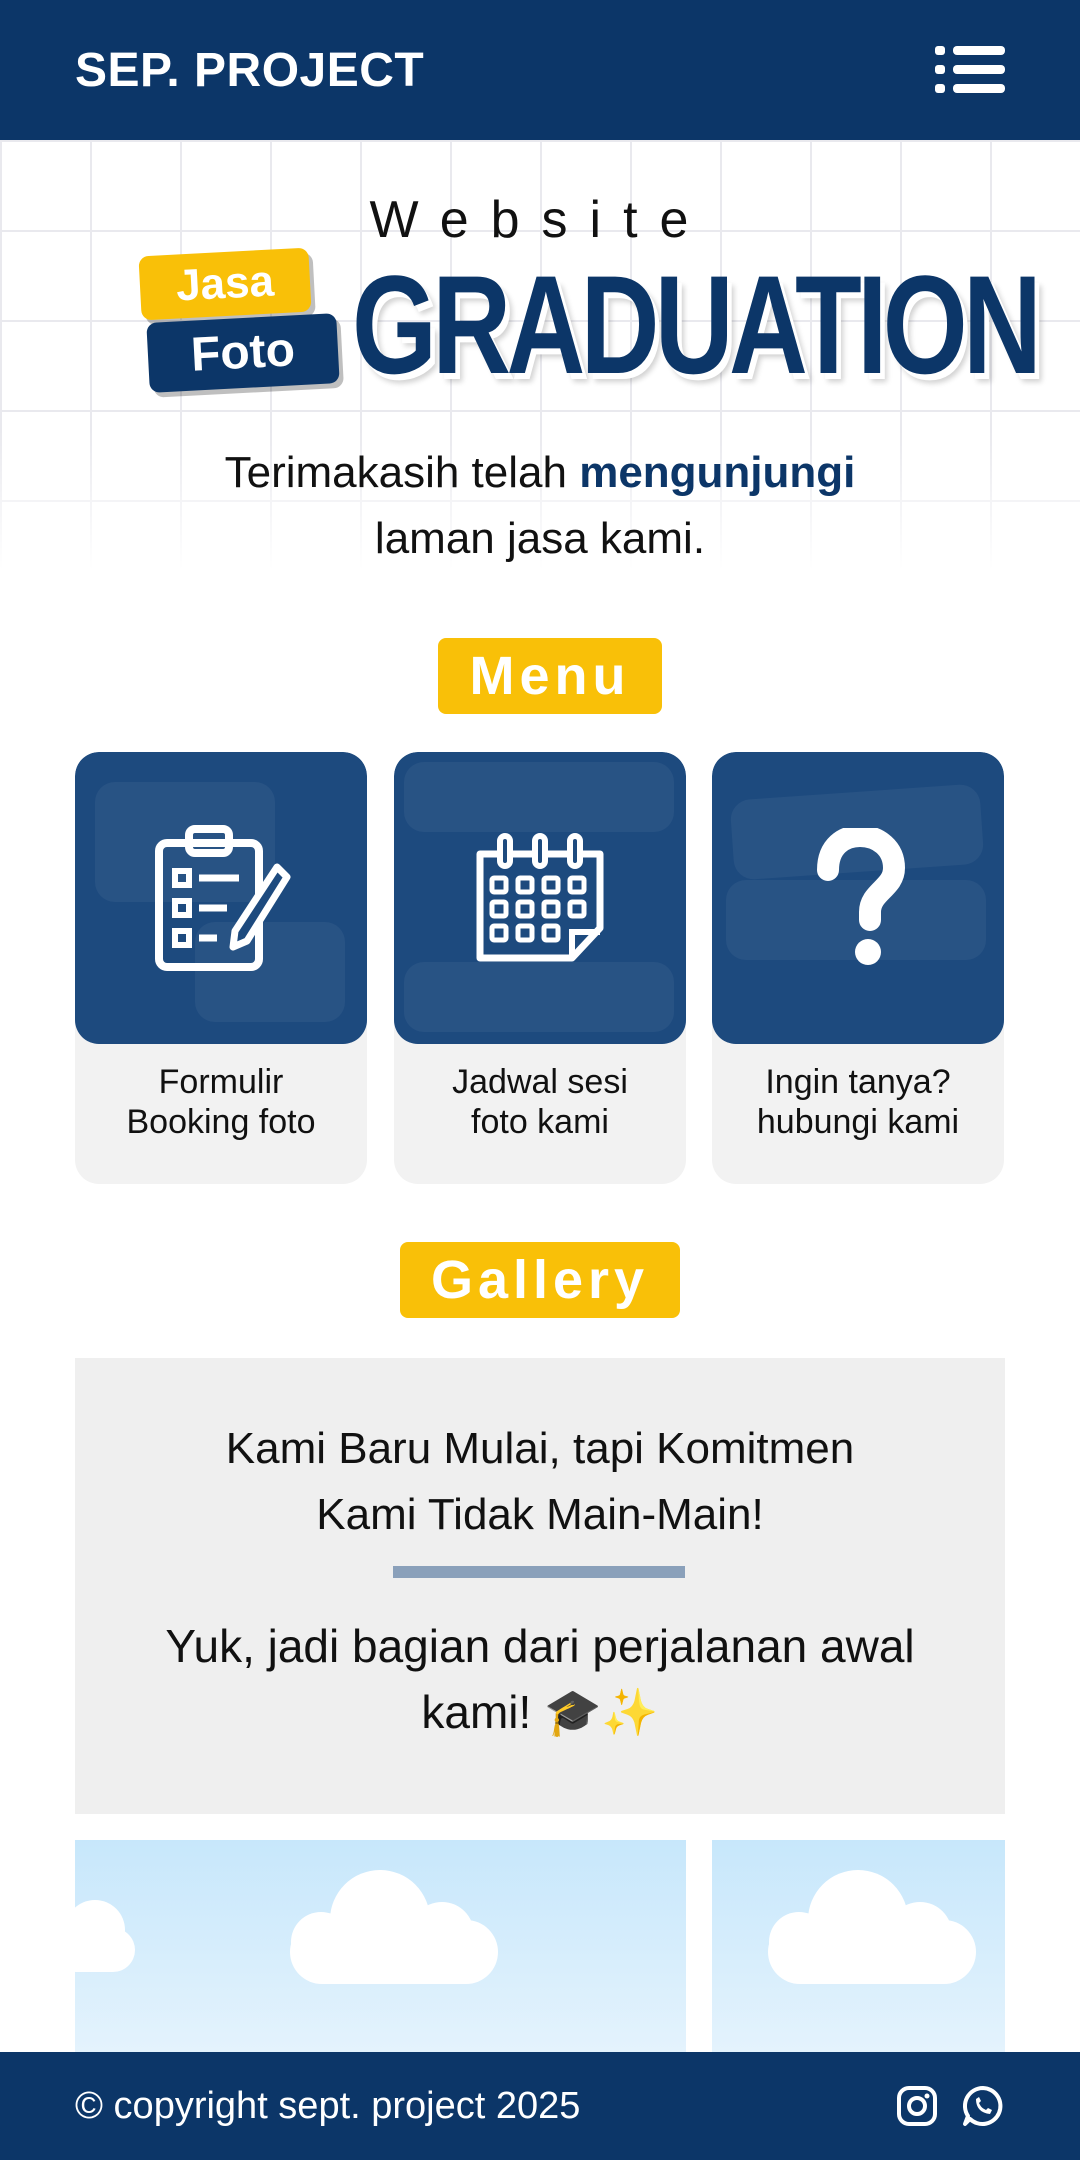 The image size is (1080, 2160). Describe the element at coordinates (540, 1122) in the screenshot. I see `card-label-line2: foto kami` at that location.